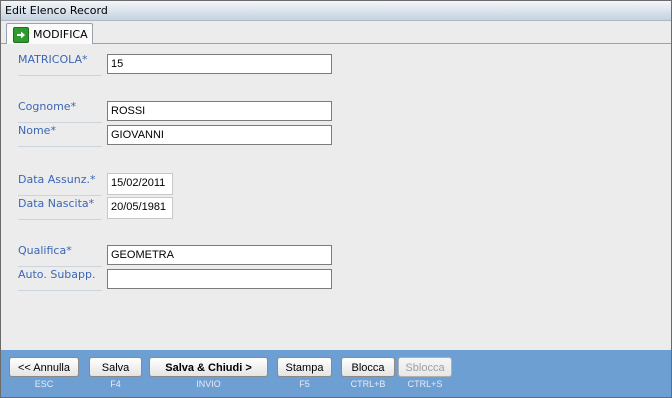 The image size is (672, 398). I want to click on nome-input: GIOVANNI, so click(219, 135).